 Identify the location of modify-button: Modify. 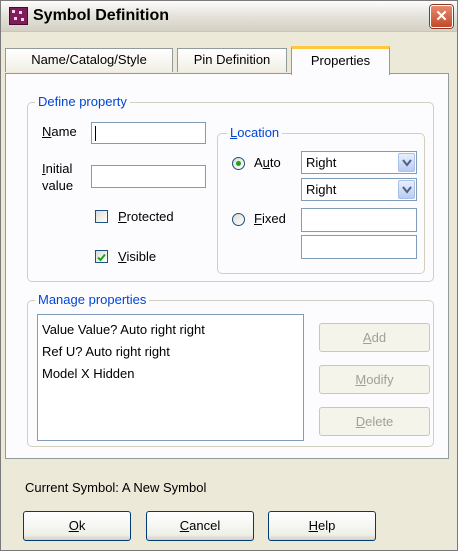
(374, 379).